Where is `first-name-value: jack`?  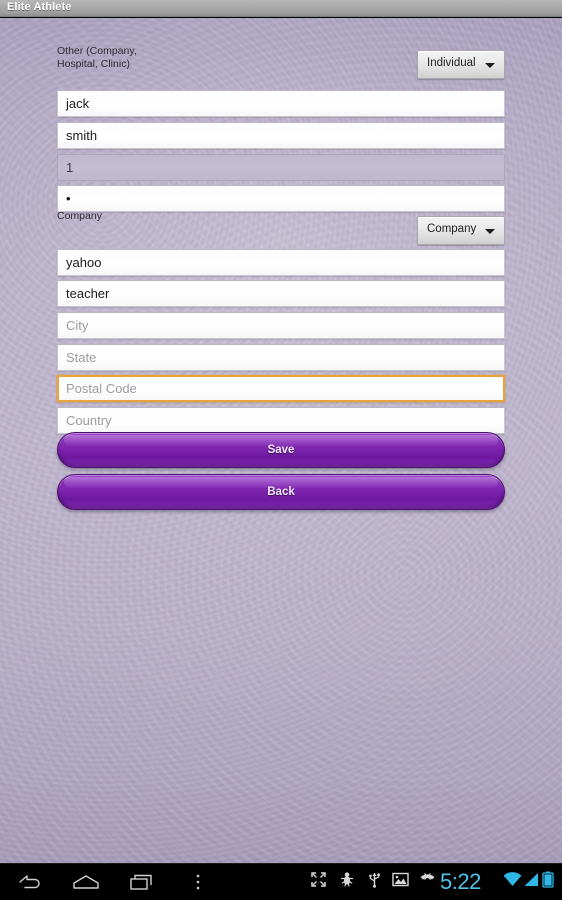
first-name-value: jack is located at coordinates (78, 103).